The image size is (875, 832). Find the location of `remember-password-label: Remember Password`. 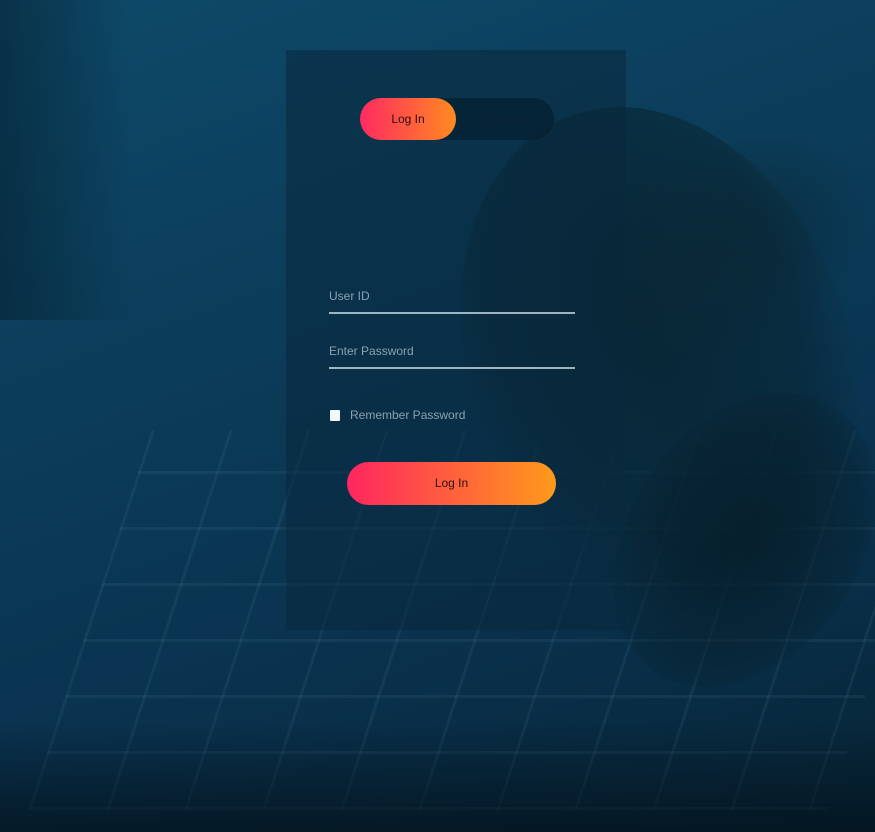

remember-password-label: Remember Password is located at coordinates (408, 415).